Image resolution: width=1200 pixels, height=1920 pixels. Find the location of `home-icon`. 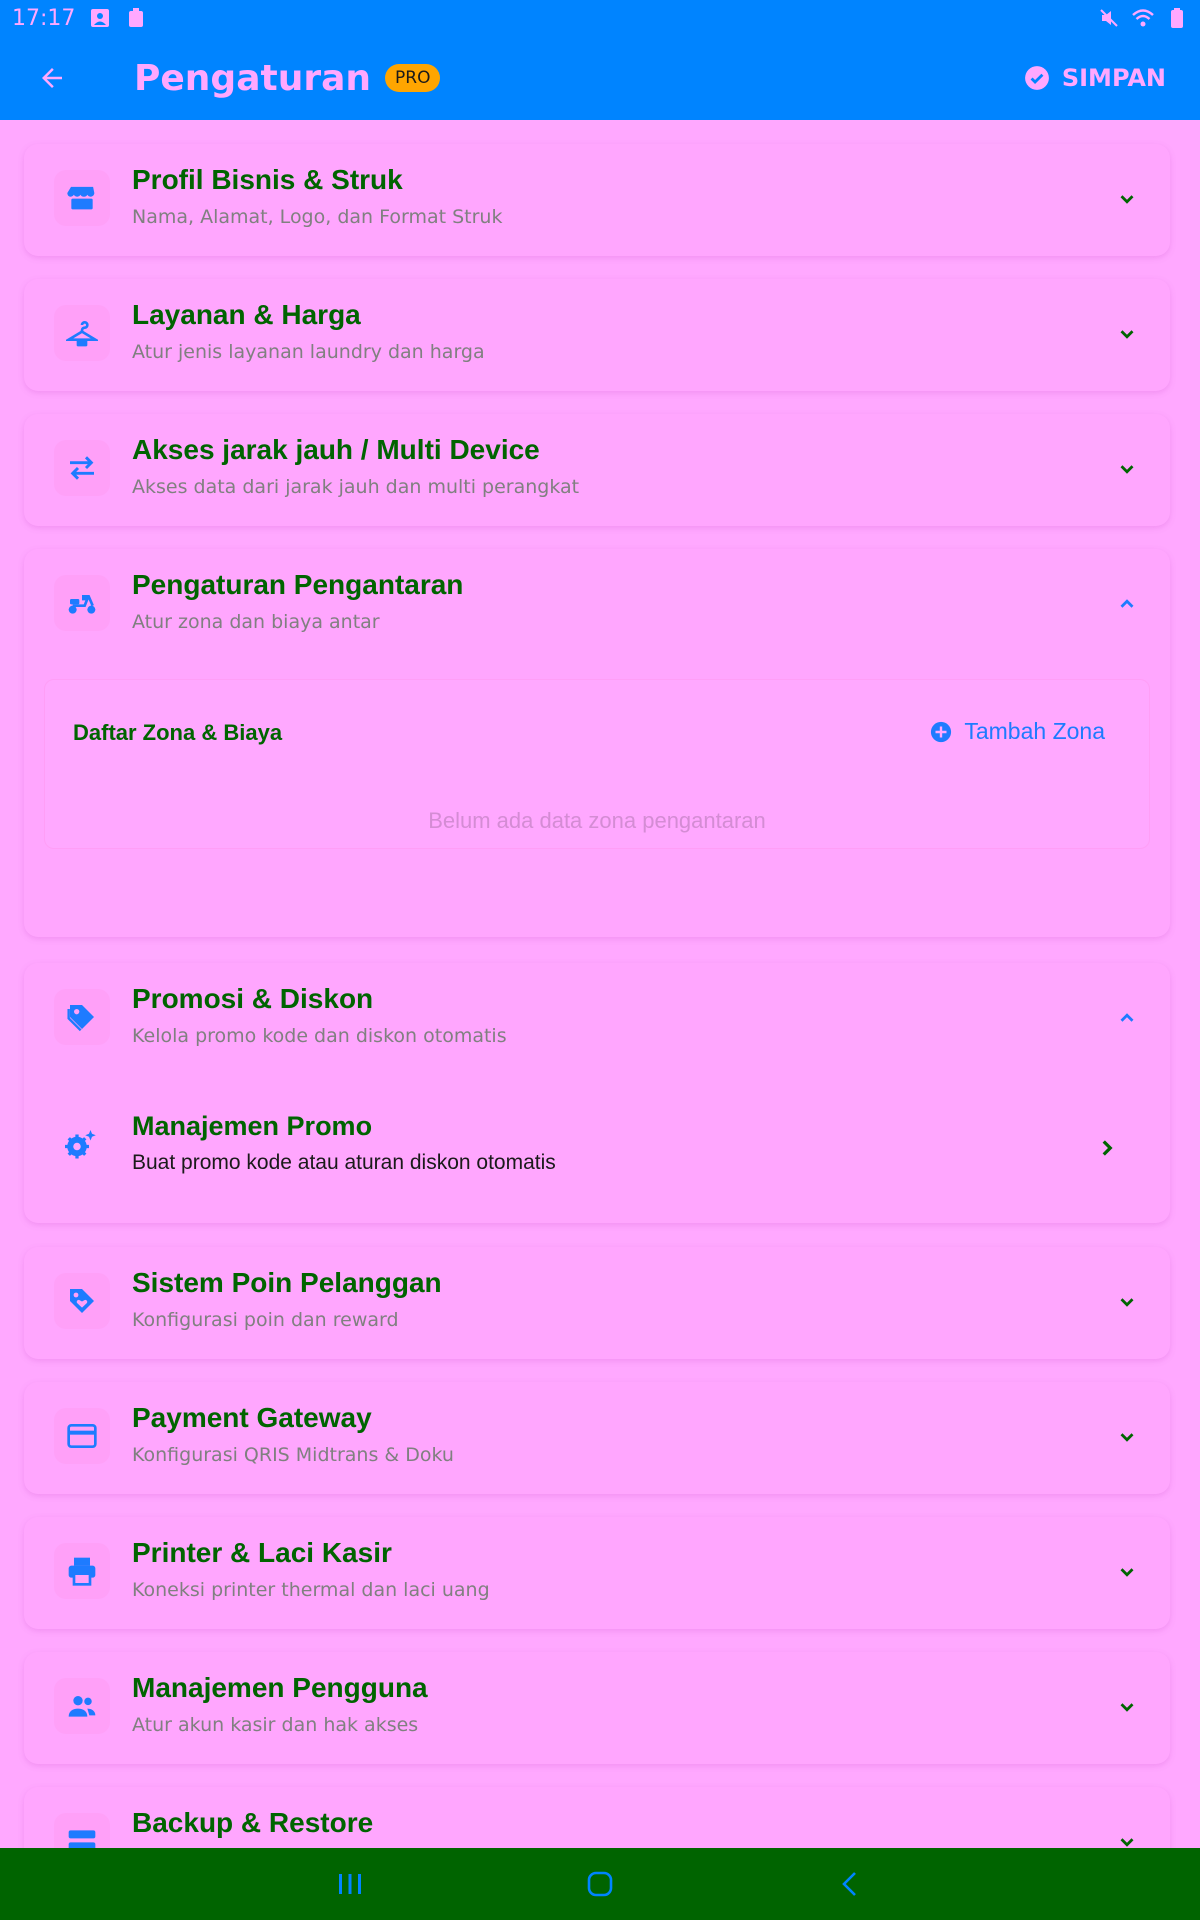

home-icon is located at coordinates (600, 1884).